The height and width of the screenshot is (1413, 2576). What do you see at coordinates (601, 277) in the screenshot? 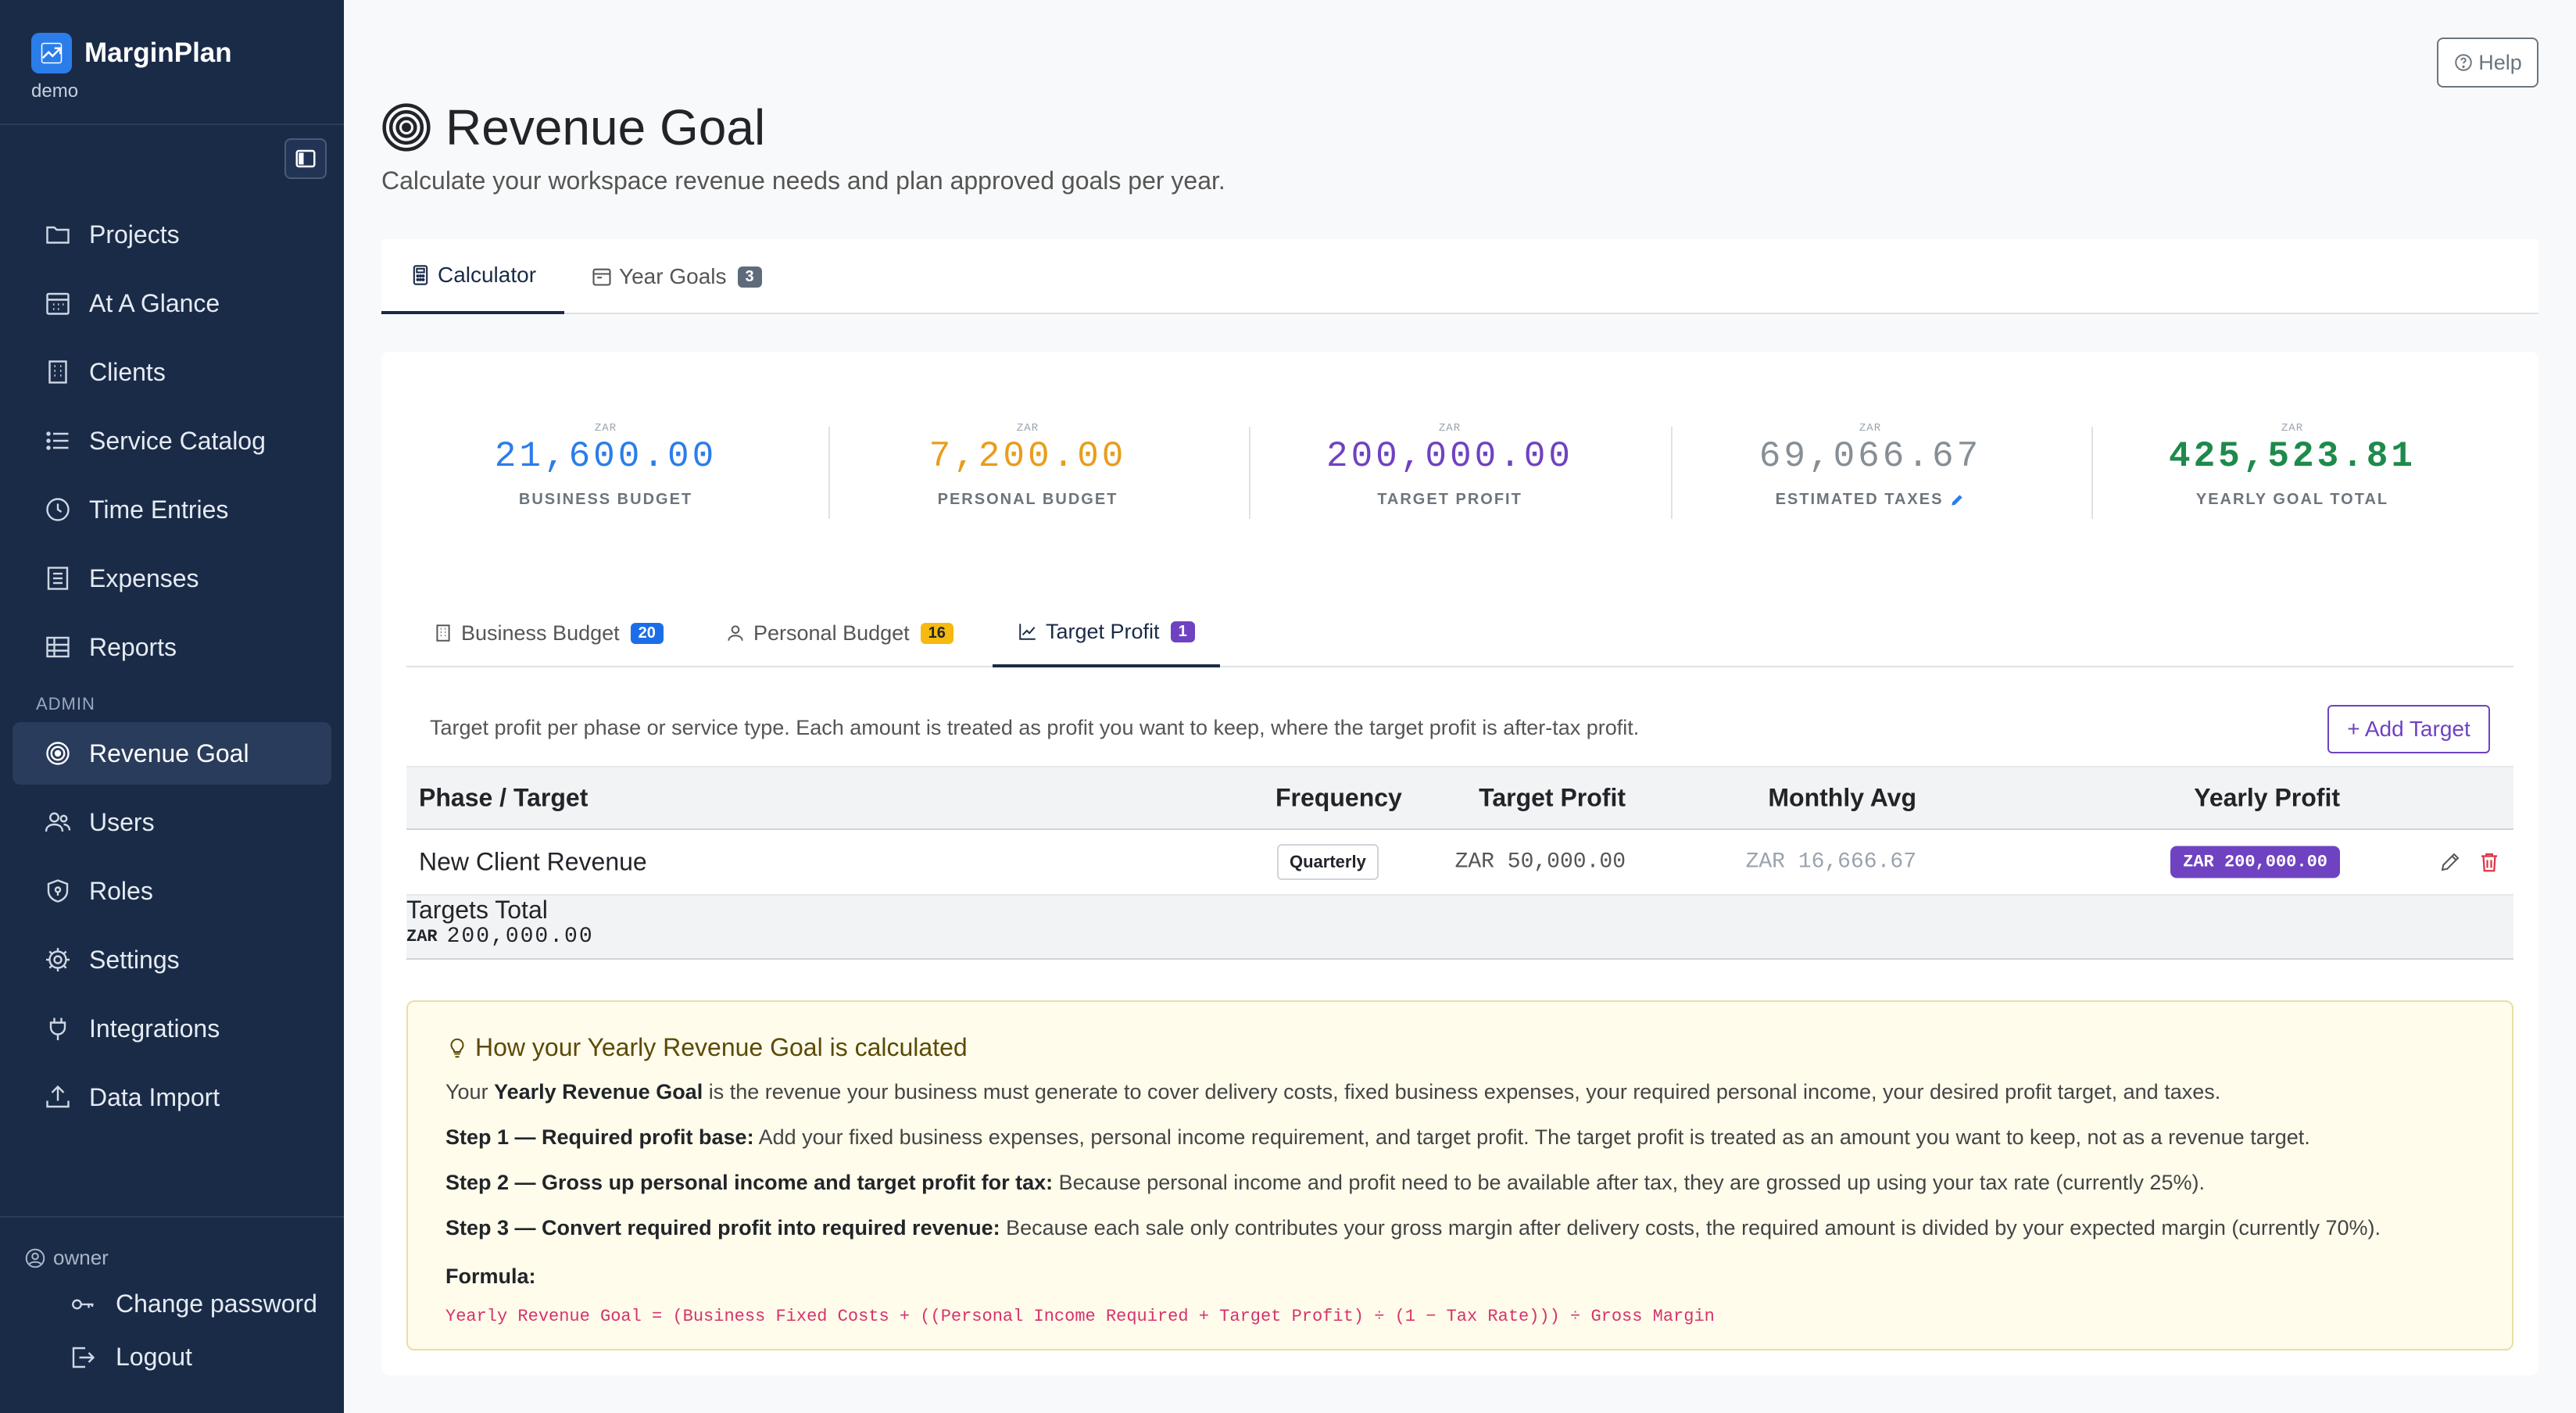
I see `calendar-icon` at bounding box center [601, 277].